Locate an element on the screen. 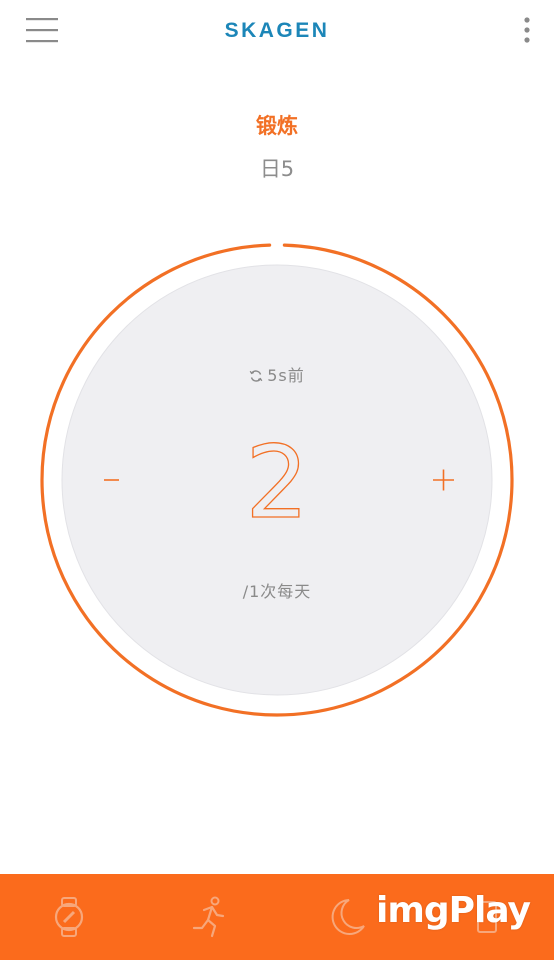  nav-activity is located at coordinates (209, 917).